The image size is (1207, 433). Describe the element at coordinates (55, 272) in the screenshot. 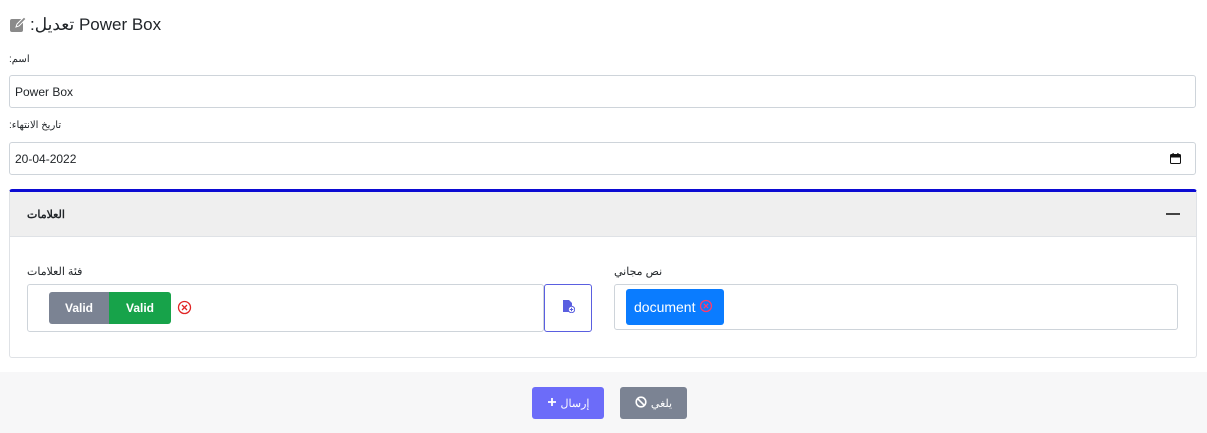

I see `tag-category-label: فئة العلامات` at that location.